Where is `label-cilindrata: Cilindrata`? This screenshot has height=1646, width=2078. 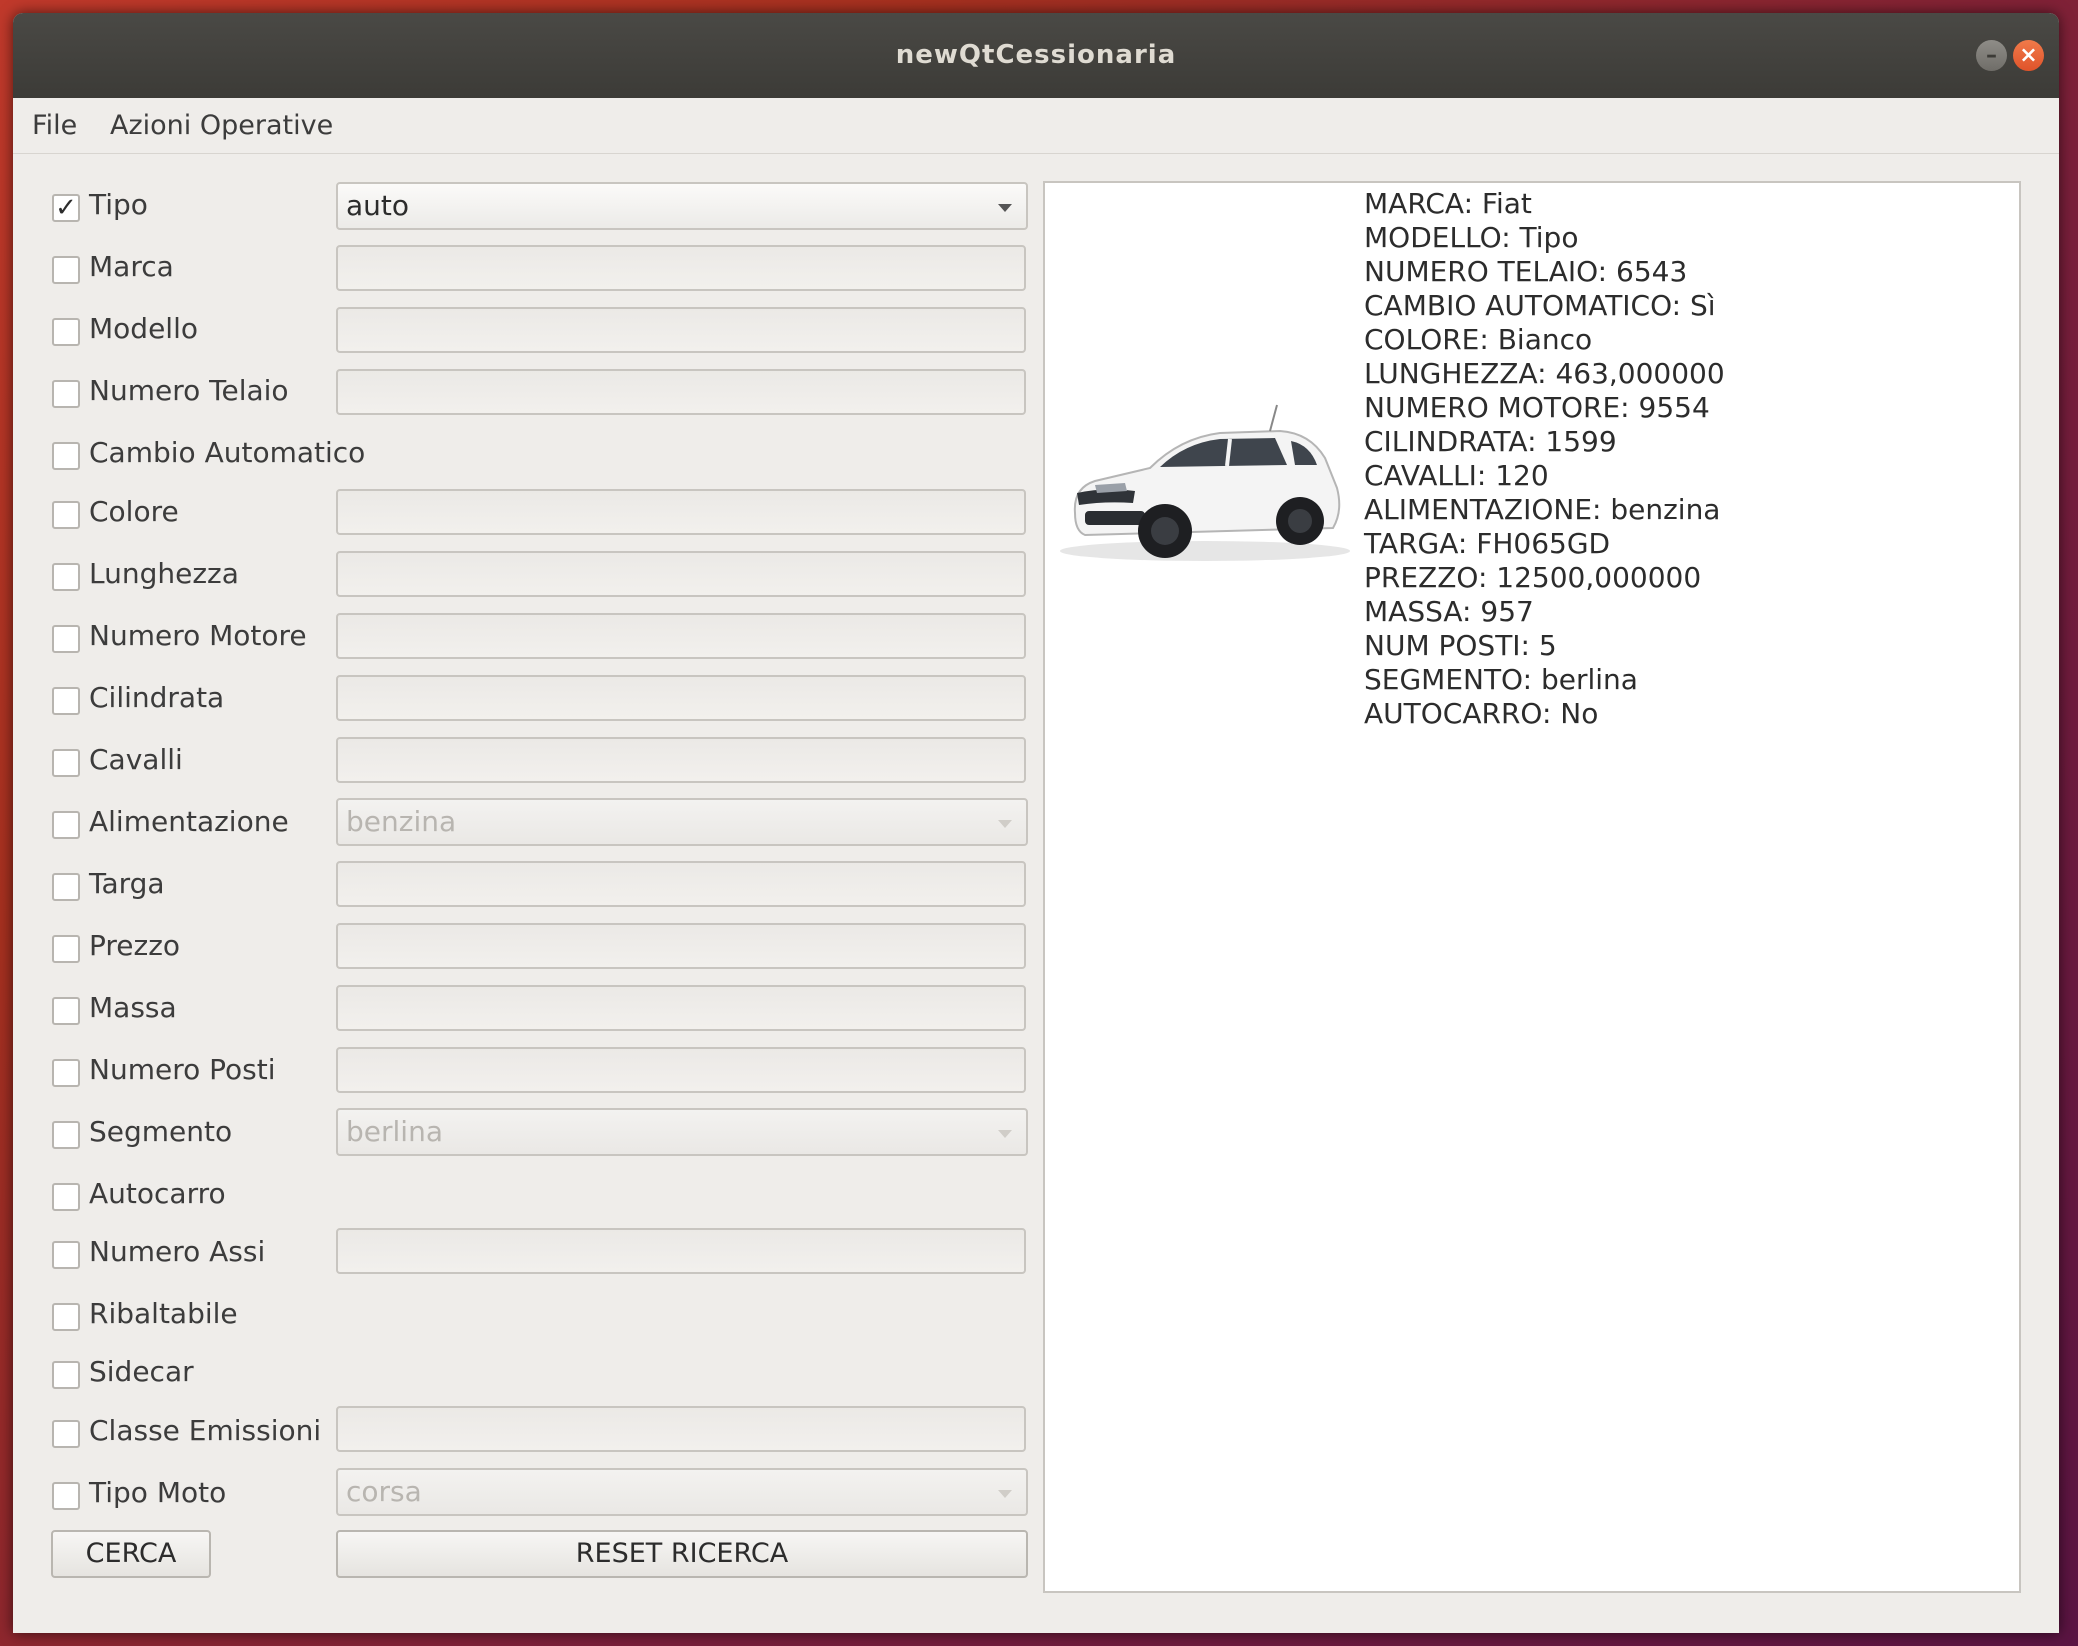 label-cilindrata: Cilindrata is located at coordinates (157, 697).